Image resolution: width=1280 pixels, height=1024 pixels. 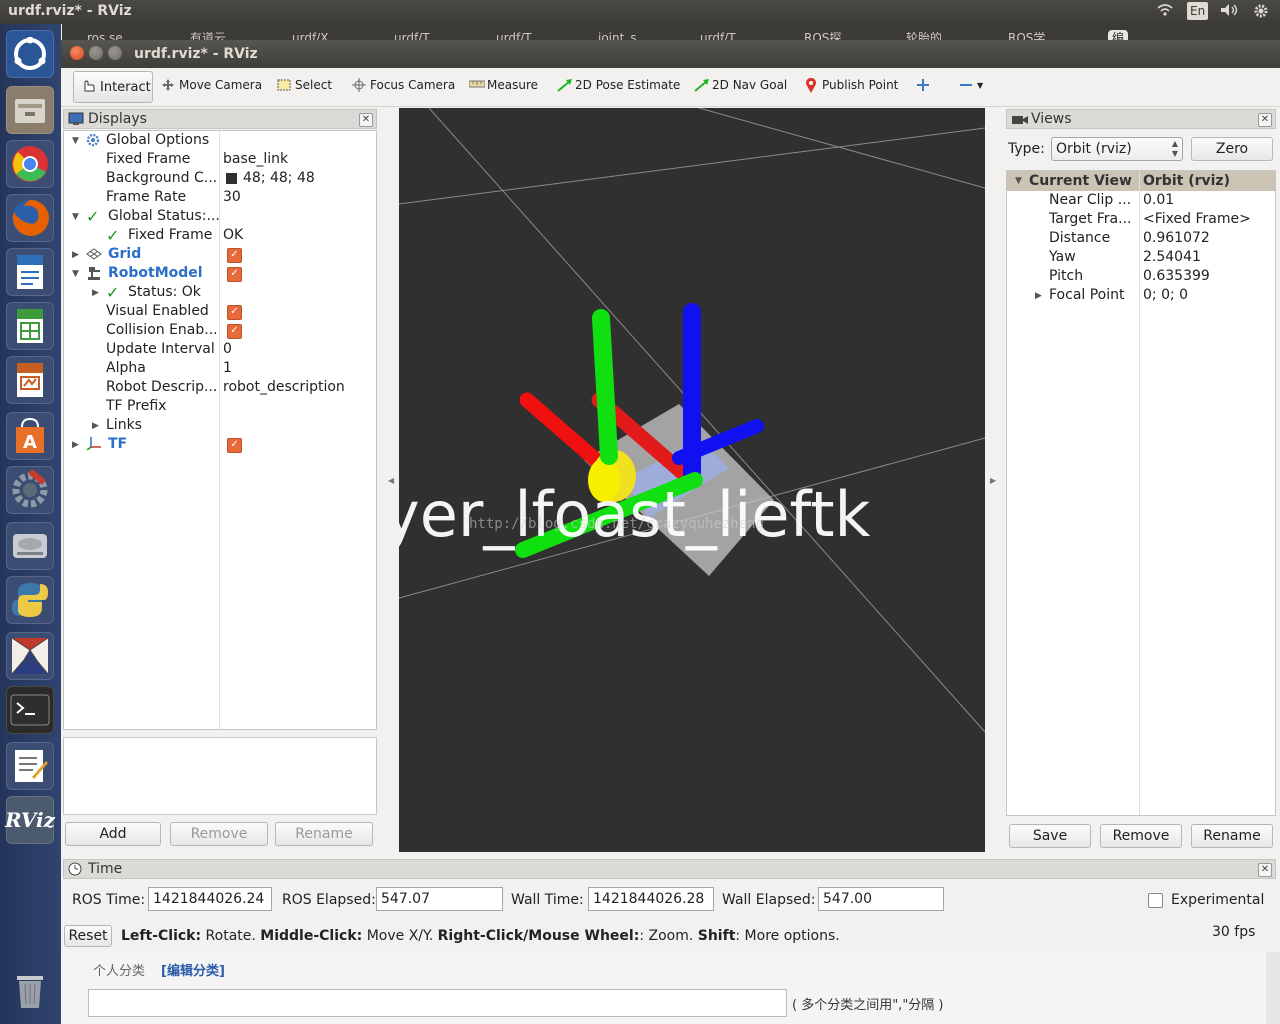 I want to click on grid-display: Grid, so click(x=124, y=254).